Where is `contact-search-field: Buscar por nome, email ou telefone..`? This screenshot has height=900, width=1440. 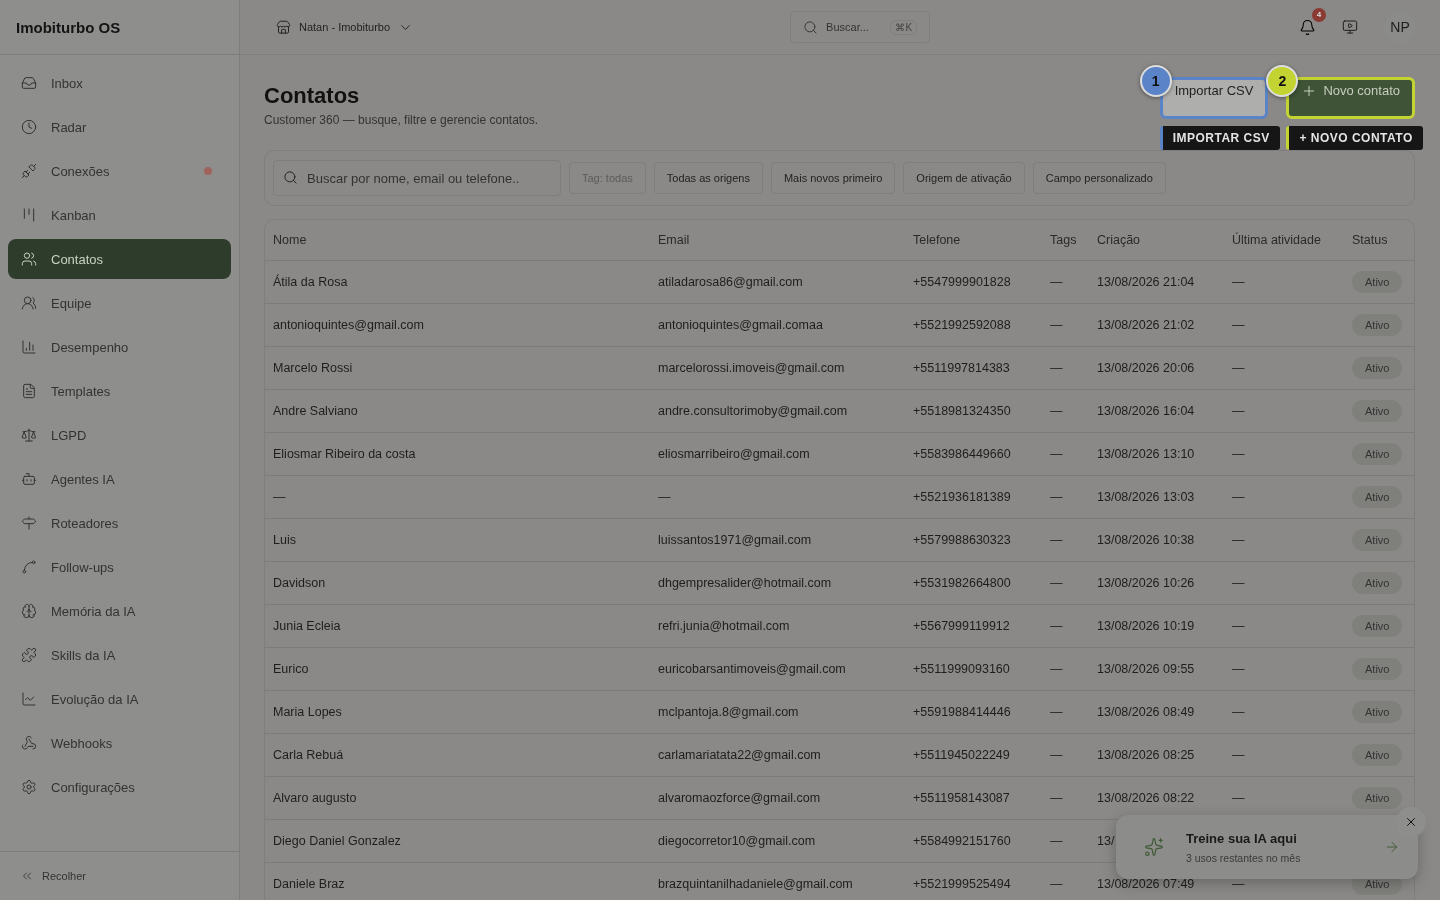
contact-search-field: Buscar por nome, email ou telefone.. is located at coordinates (417, 178).